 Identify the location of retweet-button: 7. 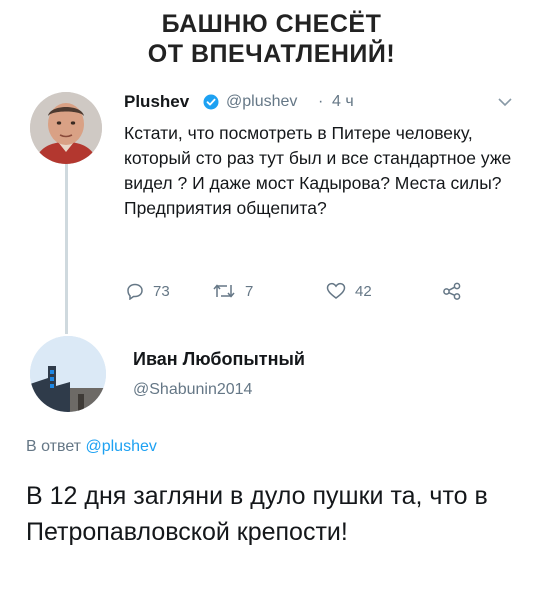
(232, 291).